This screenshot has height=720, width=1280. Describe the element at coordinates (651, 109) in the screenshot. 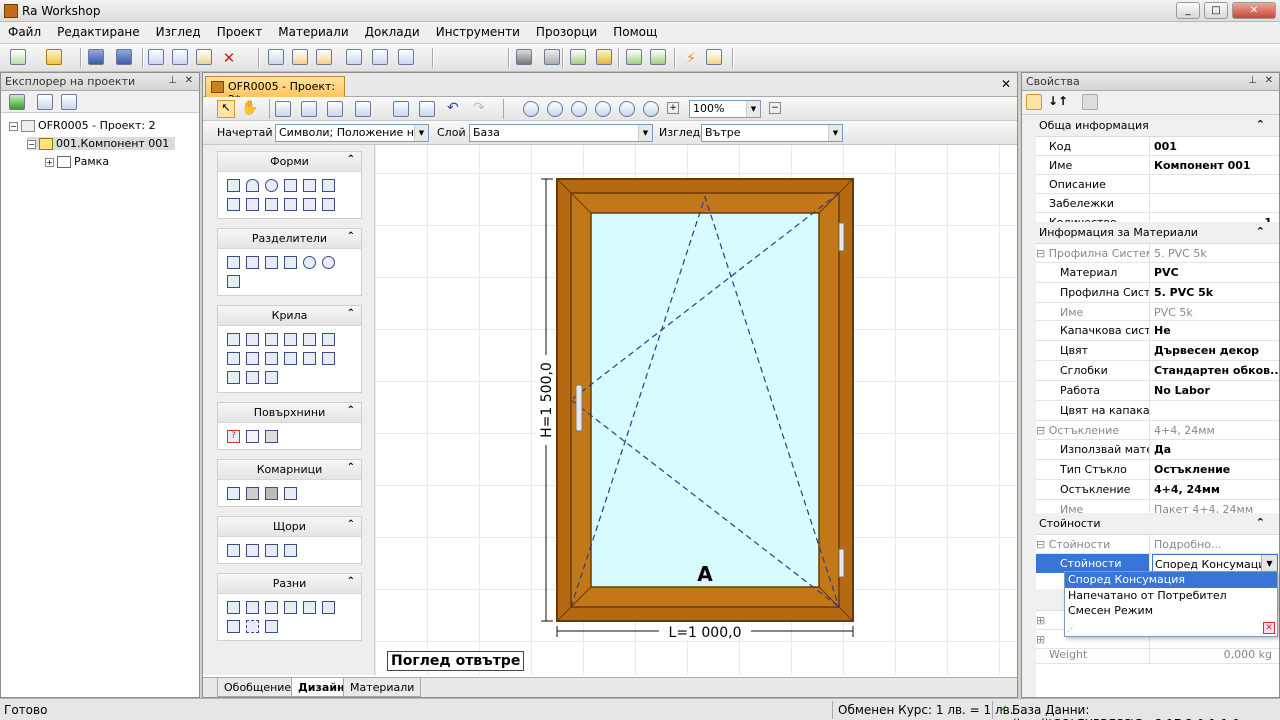

I see `zoom-all-icon` at that location.